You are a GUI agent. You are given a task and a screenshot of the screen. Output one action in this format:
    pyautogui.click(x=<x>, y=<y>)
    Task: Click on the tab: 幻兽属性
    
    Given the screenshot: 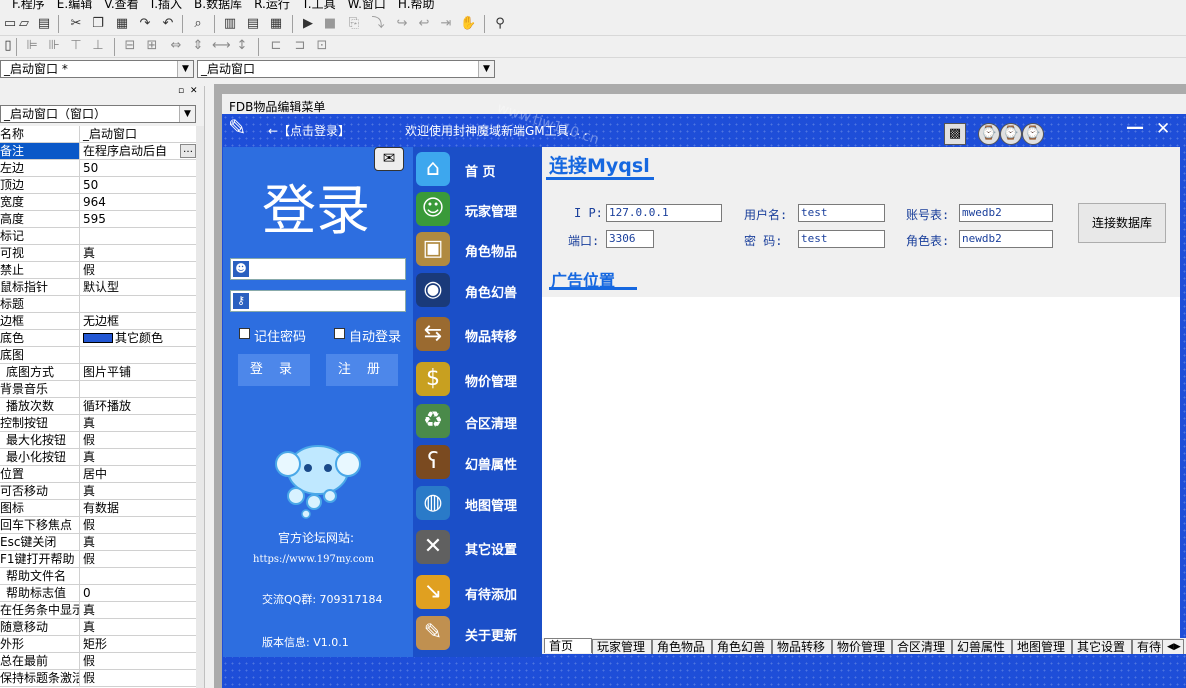 What is the action you would take?
    pyautogui.click(x=982, y=646)
    